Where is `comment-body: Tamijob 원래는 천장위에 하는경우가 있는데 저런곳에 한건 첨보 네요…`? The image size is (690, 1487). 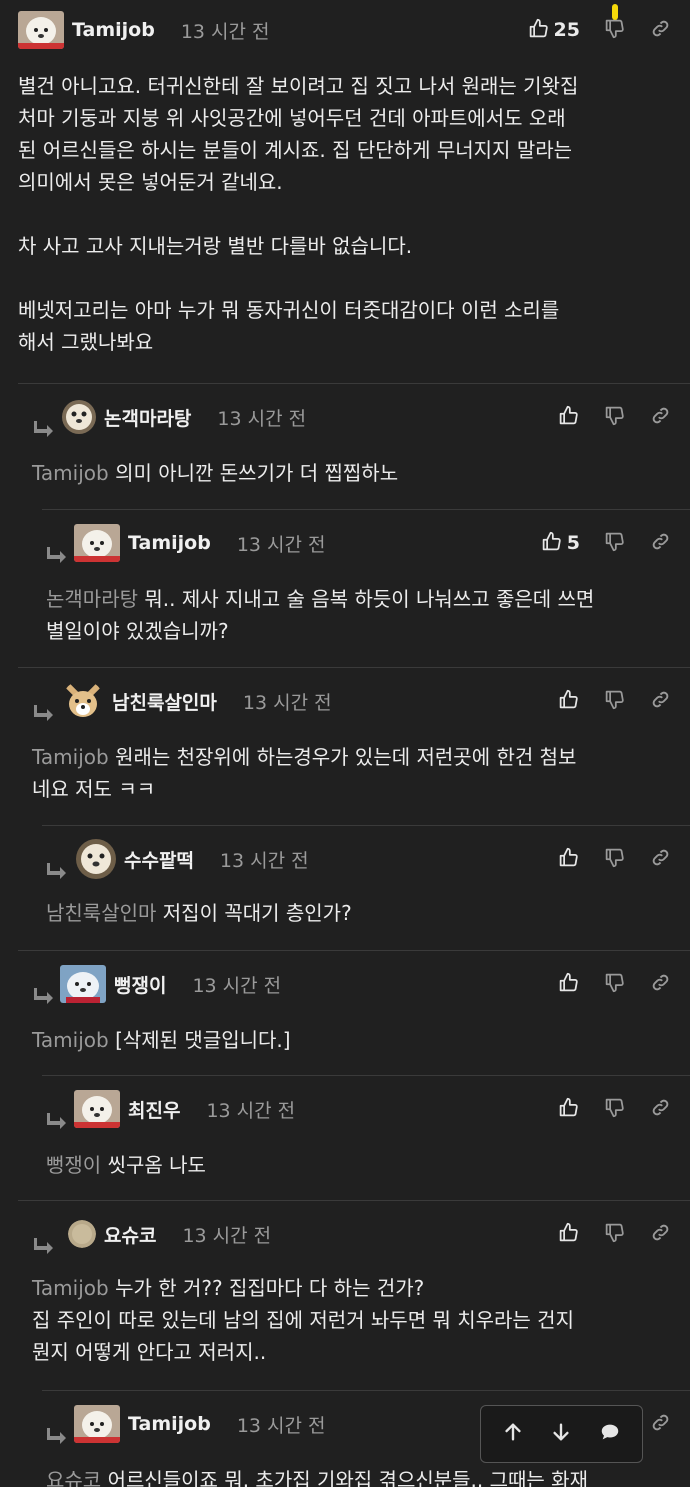
comment-body: Tamijob 원래는 천장위에 하는경우가 있는데 저런곳에 한건 첨보 네요… is located at coordinates (351, 773).